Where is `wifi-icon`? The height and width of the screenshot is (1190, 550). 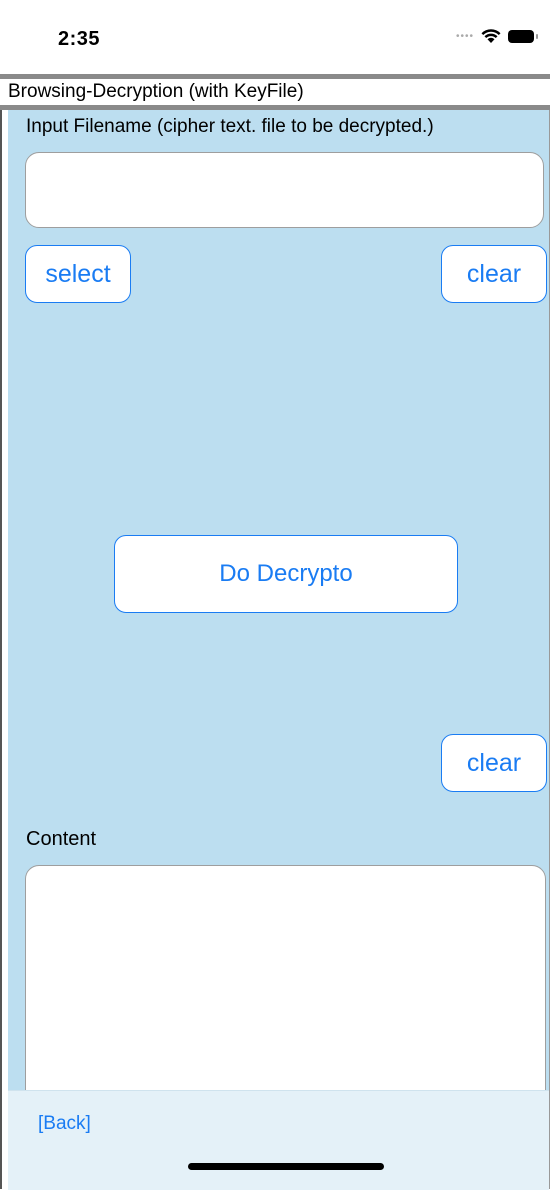
wifi-icon is located at coordinates (491, 36).